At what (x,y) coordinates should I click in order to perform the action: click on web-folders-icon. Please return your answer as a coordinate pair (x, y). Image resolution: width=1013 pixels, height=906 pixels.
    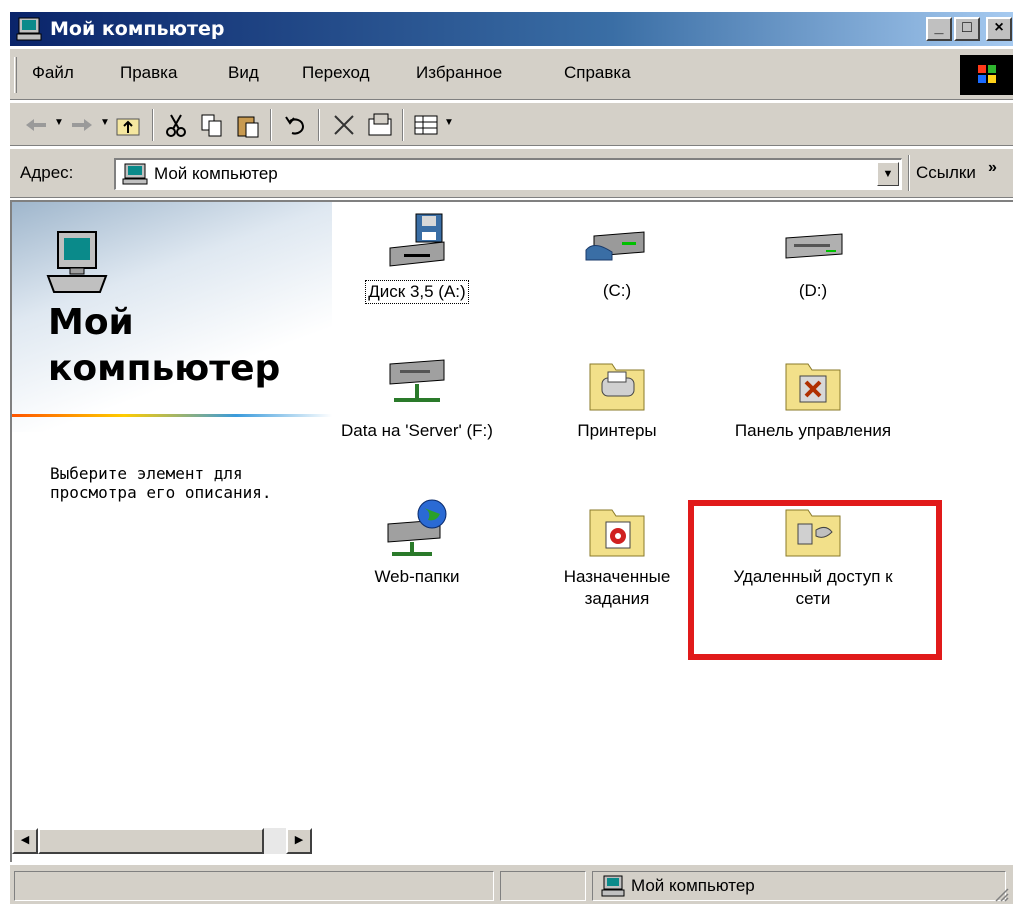
    Looking at the image, I should click on (417, 527).